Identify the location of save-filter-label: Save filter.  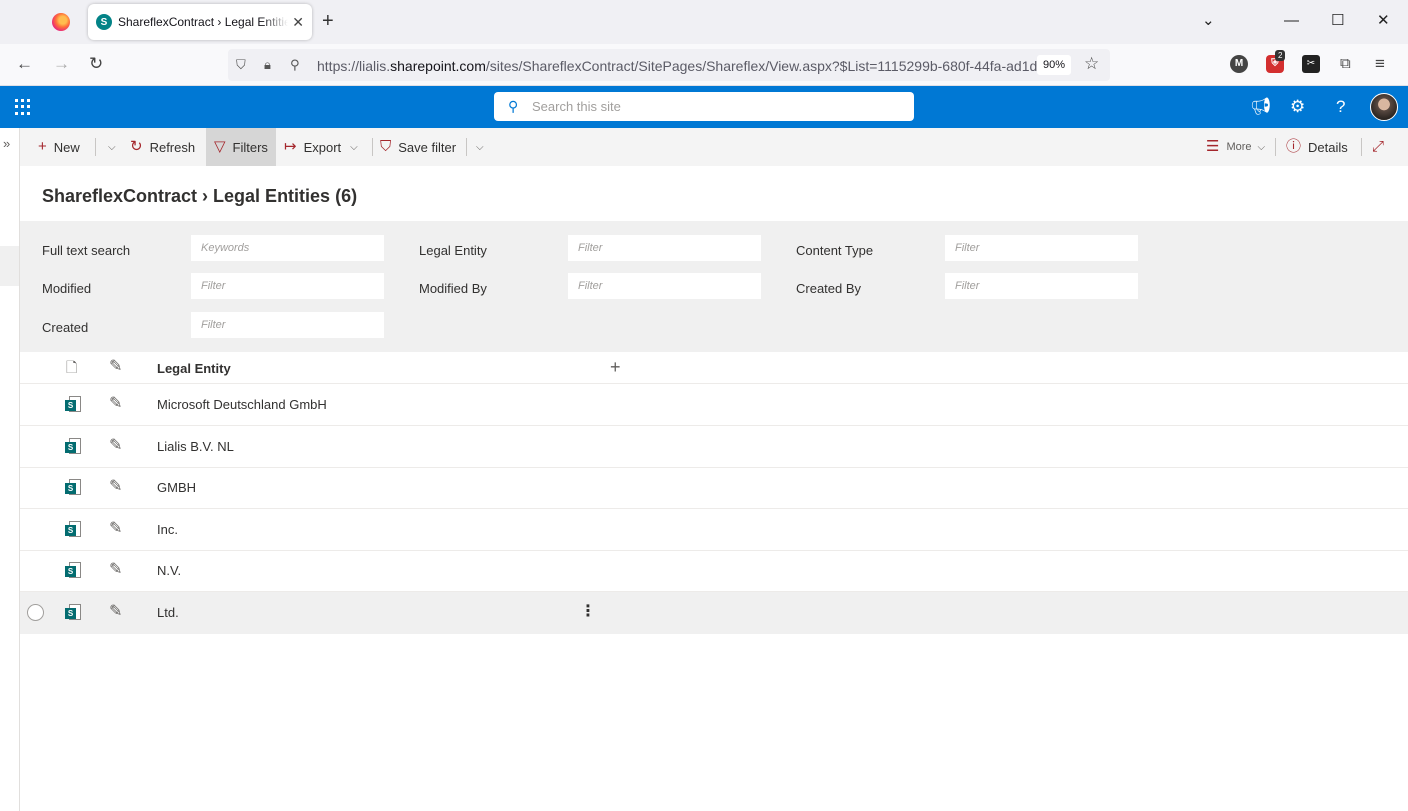
(427, 147).